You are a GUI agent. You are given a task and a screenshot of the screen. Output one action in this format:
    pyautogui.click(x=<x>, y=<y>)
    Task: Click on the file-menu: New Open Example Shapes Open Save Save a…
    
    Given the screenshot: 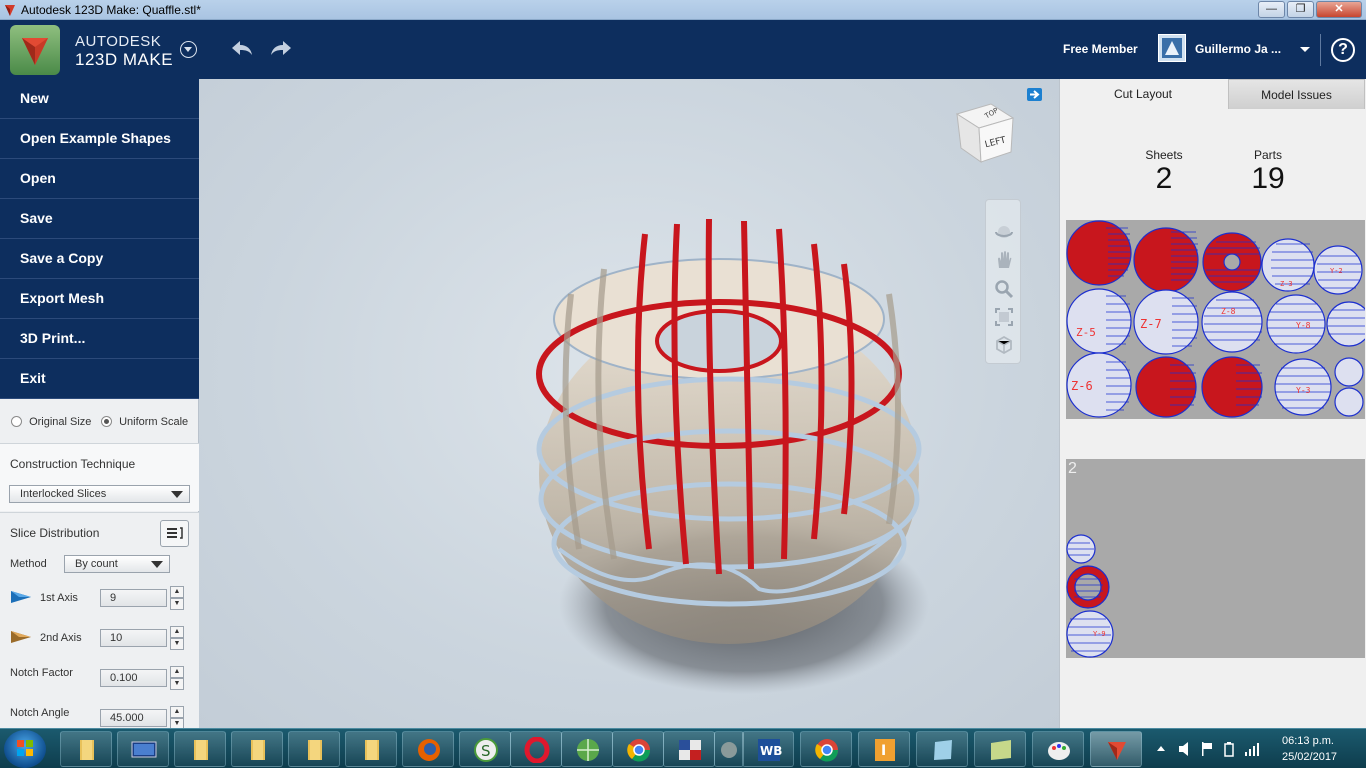 What is the action you would take?
    pyautogui.click(x=99, y=239)
    